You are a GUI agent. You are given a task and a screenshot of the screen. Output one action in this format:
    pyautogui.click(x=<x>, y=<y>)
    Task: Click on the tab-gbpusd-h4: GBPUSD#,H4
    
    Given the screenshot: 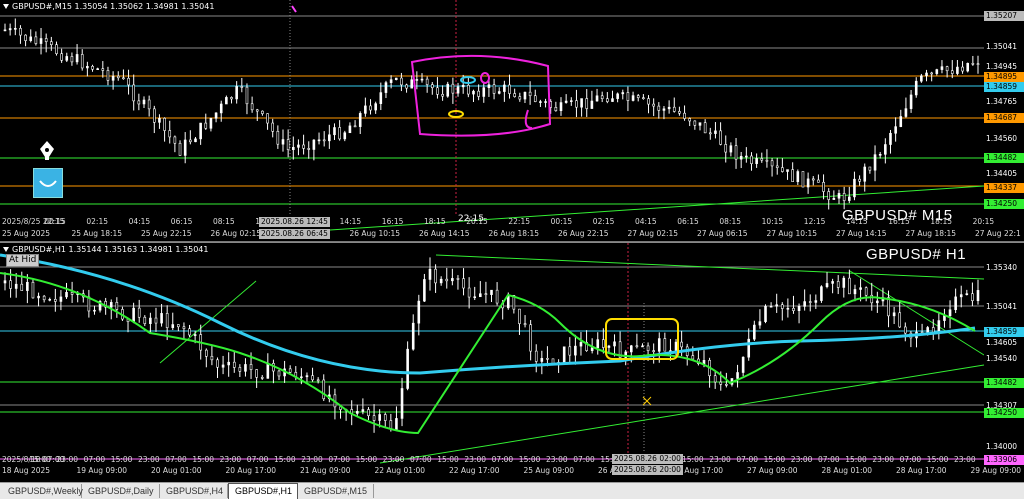 What is the action you would take?
    pyautogui.click(x=194, y=491)
    